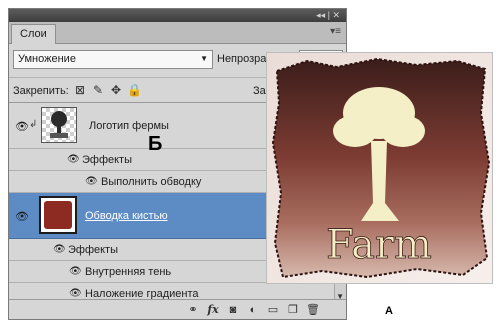  I want to click on link-layers-icon: ⚭, so click(193, 310).